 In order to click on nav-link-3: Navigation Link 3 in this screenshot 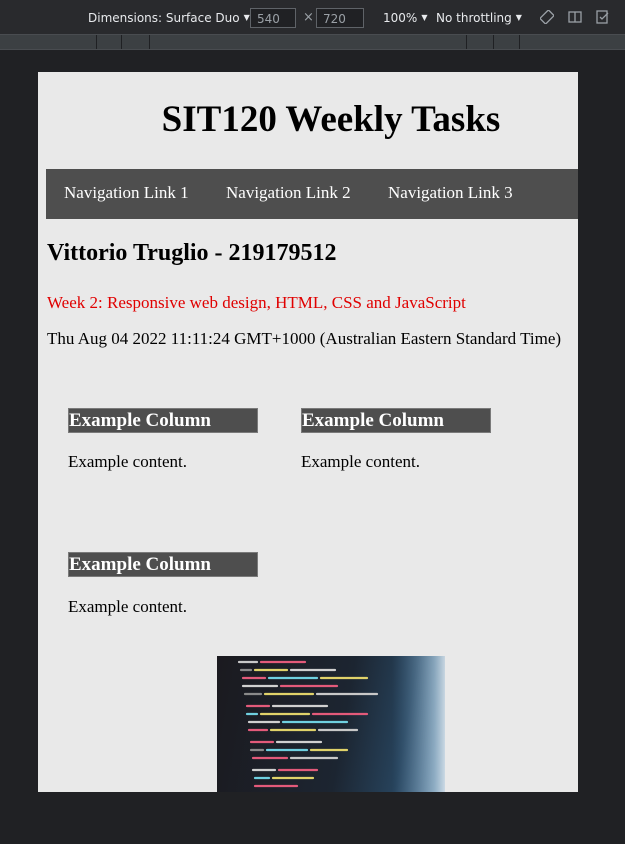, I will do `click(450, 193)`.